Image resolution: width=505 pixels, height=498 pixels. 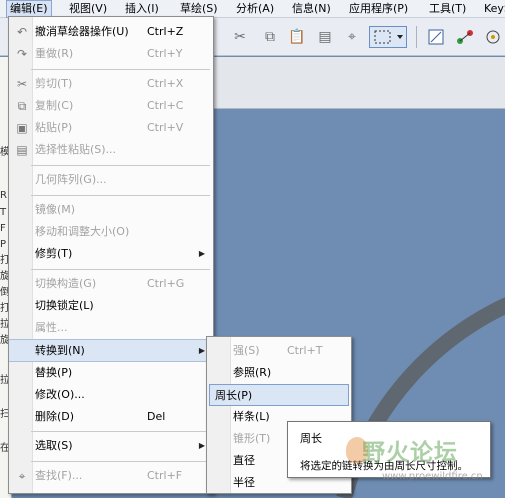 I want to click on menu-item-trim: 修剪(T) ▶, so click(x=111, y=254).